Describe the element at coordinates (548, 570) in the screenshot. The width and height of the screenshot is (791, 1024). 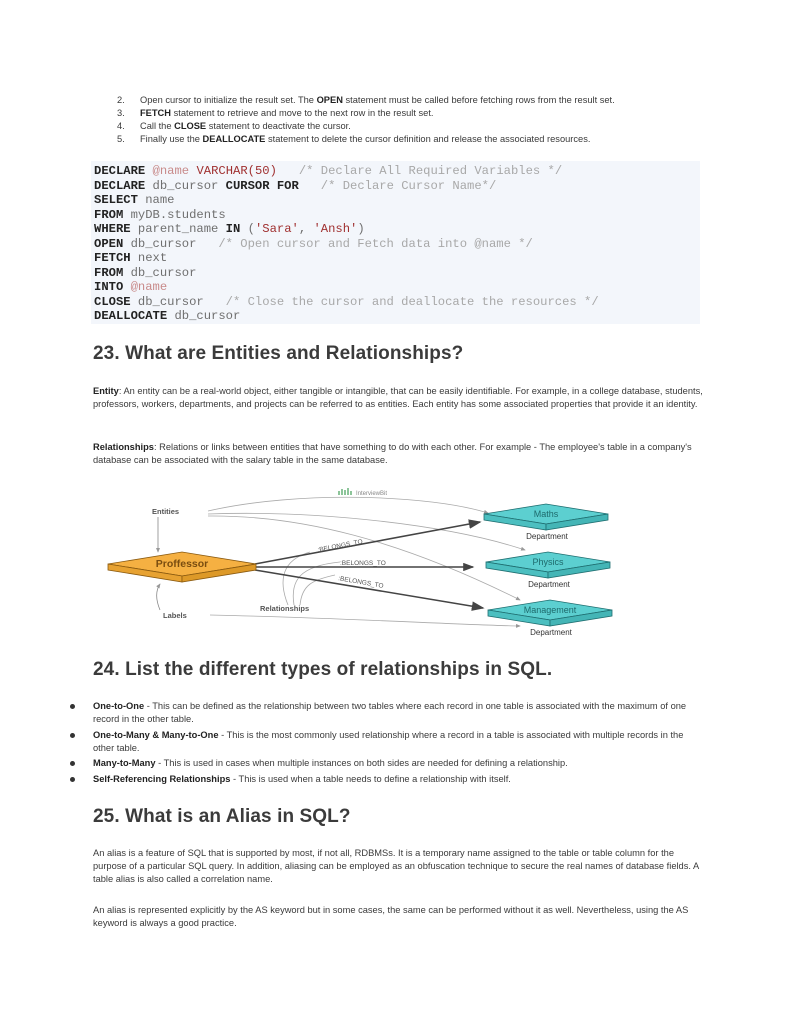
I see `physics-department-node: Physics Department` at that location.